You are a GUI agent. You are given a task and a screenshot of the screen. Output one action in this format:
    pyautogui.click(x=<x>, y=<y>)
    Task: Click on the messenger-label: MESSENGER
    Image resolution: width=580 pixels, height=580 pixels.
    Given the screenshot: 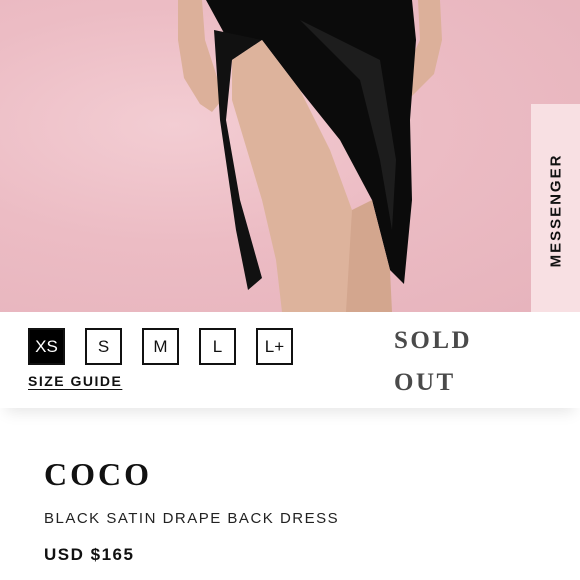 What is the action you would take?
    pyautogui.click(x=556, y=210)
    